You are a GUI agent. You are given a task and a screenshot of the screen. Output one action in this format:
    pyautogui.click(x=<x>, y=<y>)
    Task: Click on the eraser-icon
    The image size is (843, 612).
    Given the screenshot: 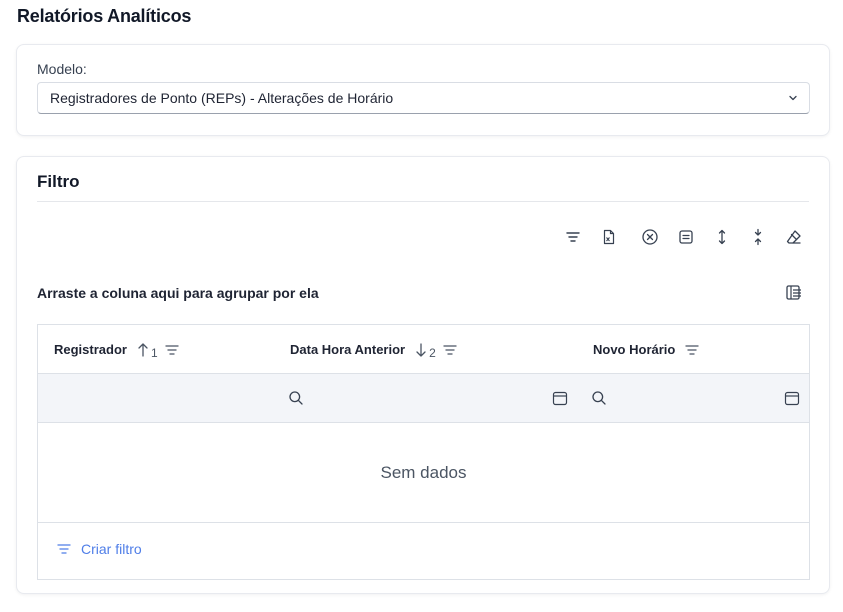 What is the action you would take?
    pyautogui.click(x=793, y=237)
    